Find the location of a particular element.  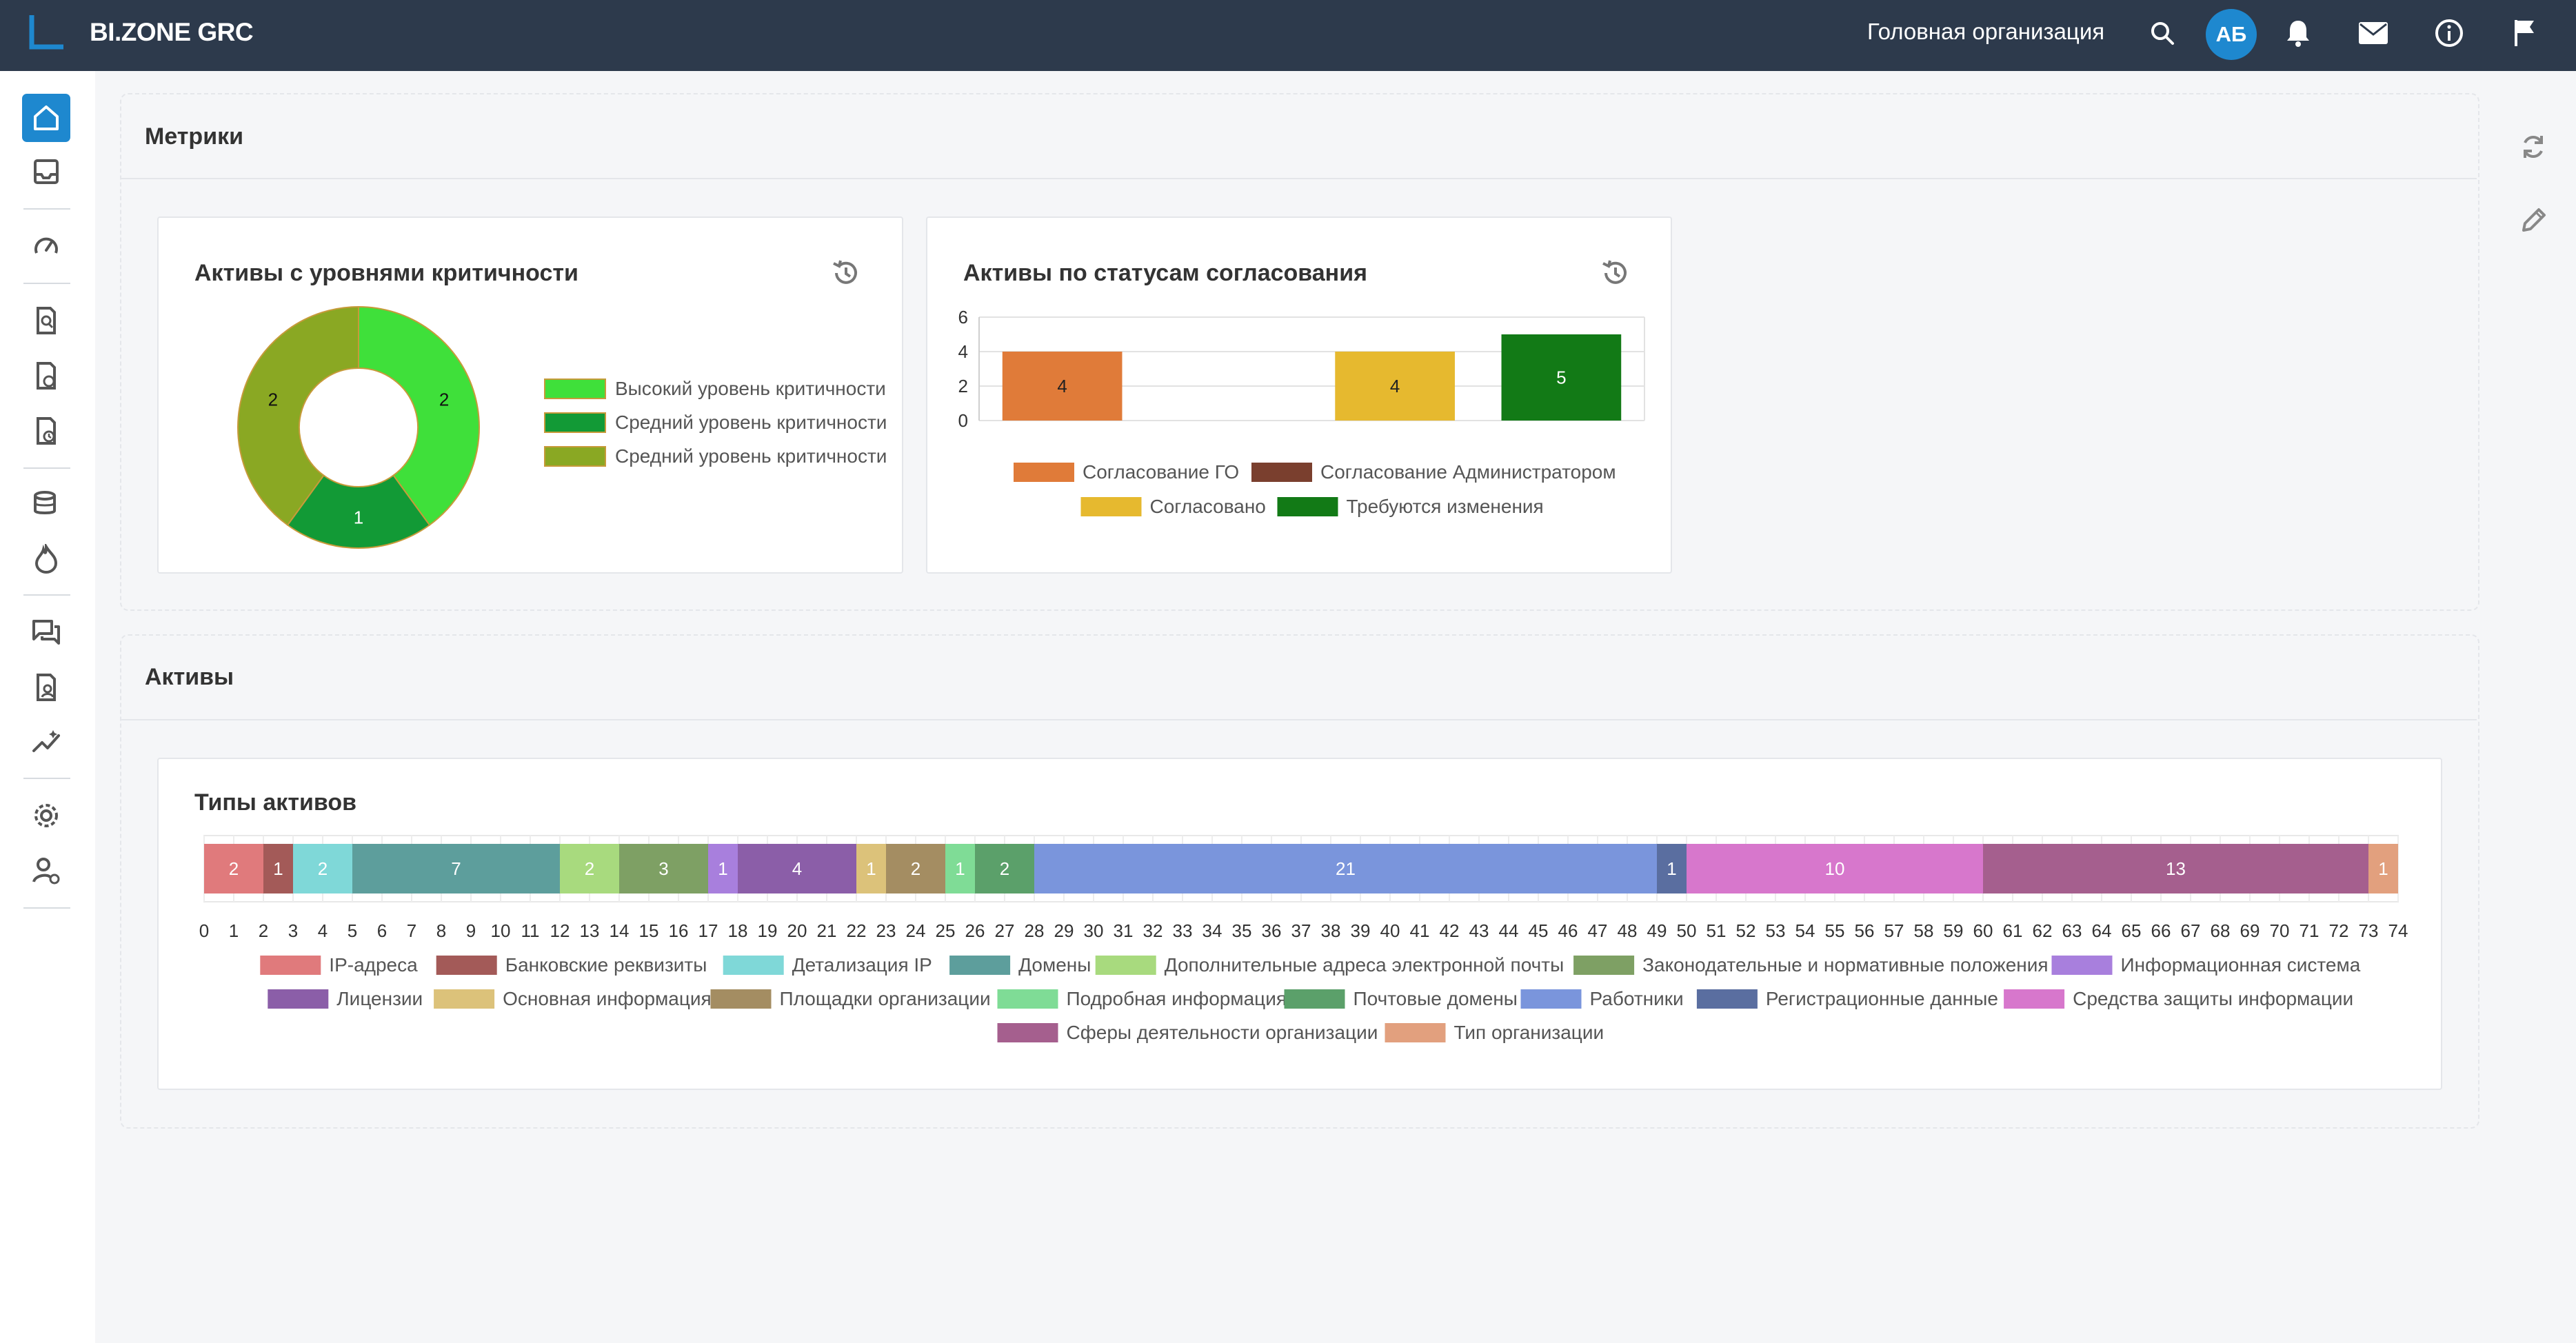

legend-label: Детализация IP is located at coordinates (862, 965).